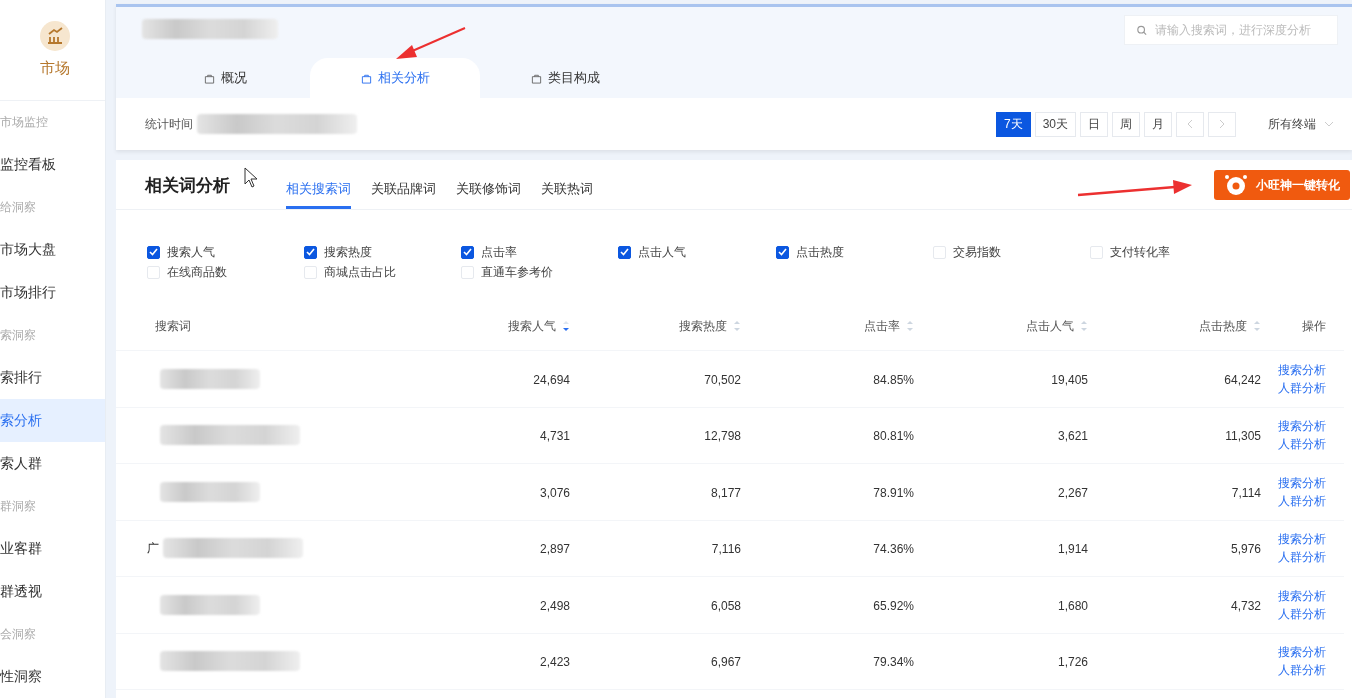  I want to click on metric-checkbox: 直通车参考价, so click(540, 272).